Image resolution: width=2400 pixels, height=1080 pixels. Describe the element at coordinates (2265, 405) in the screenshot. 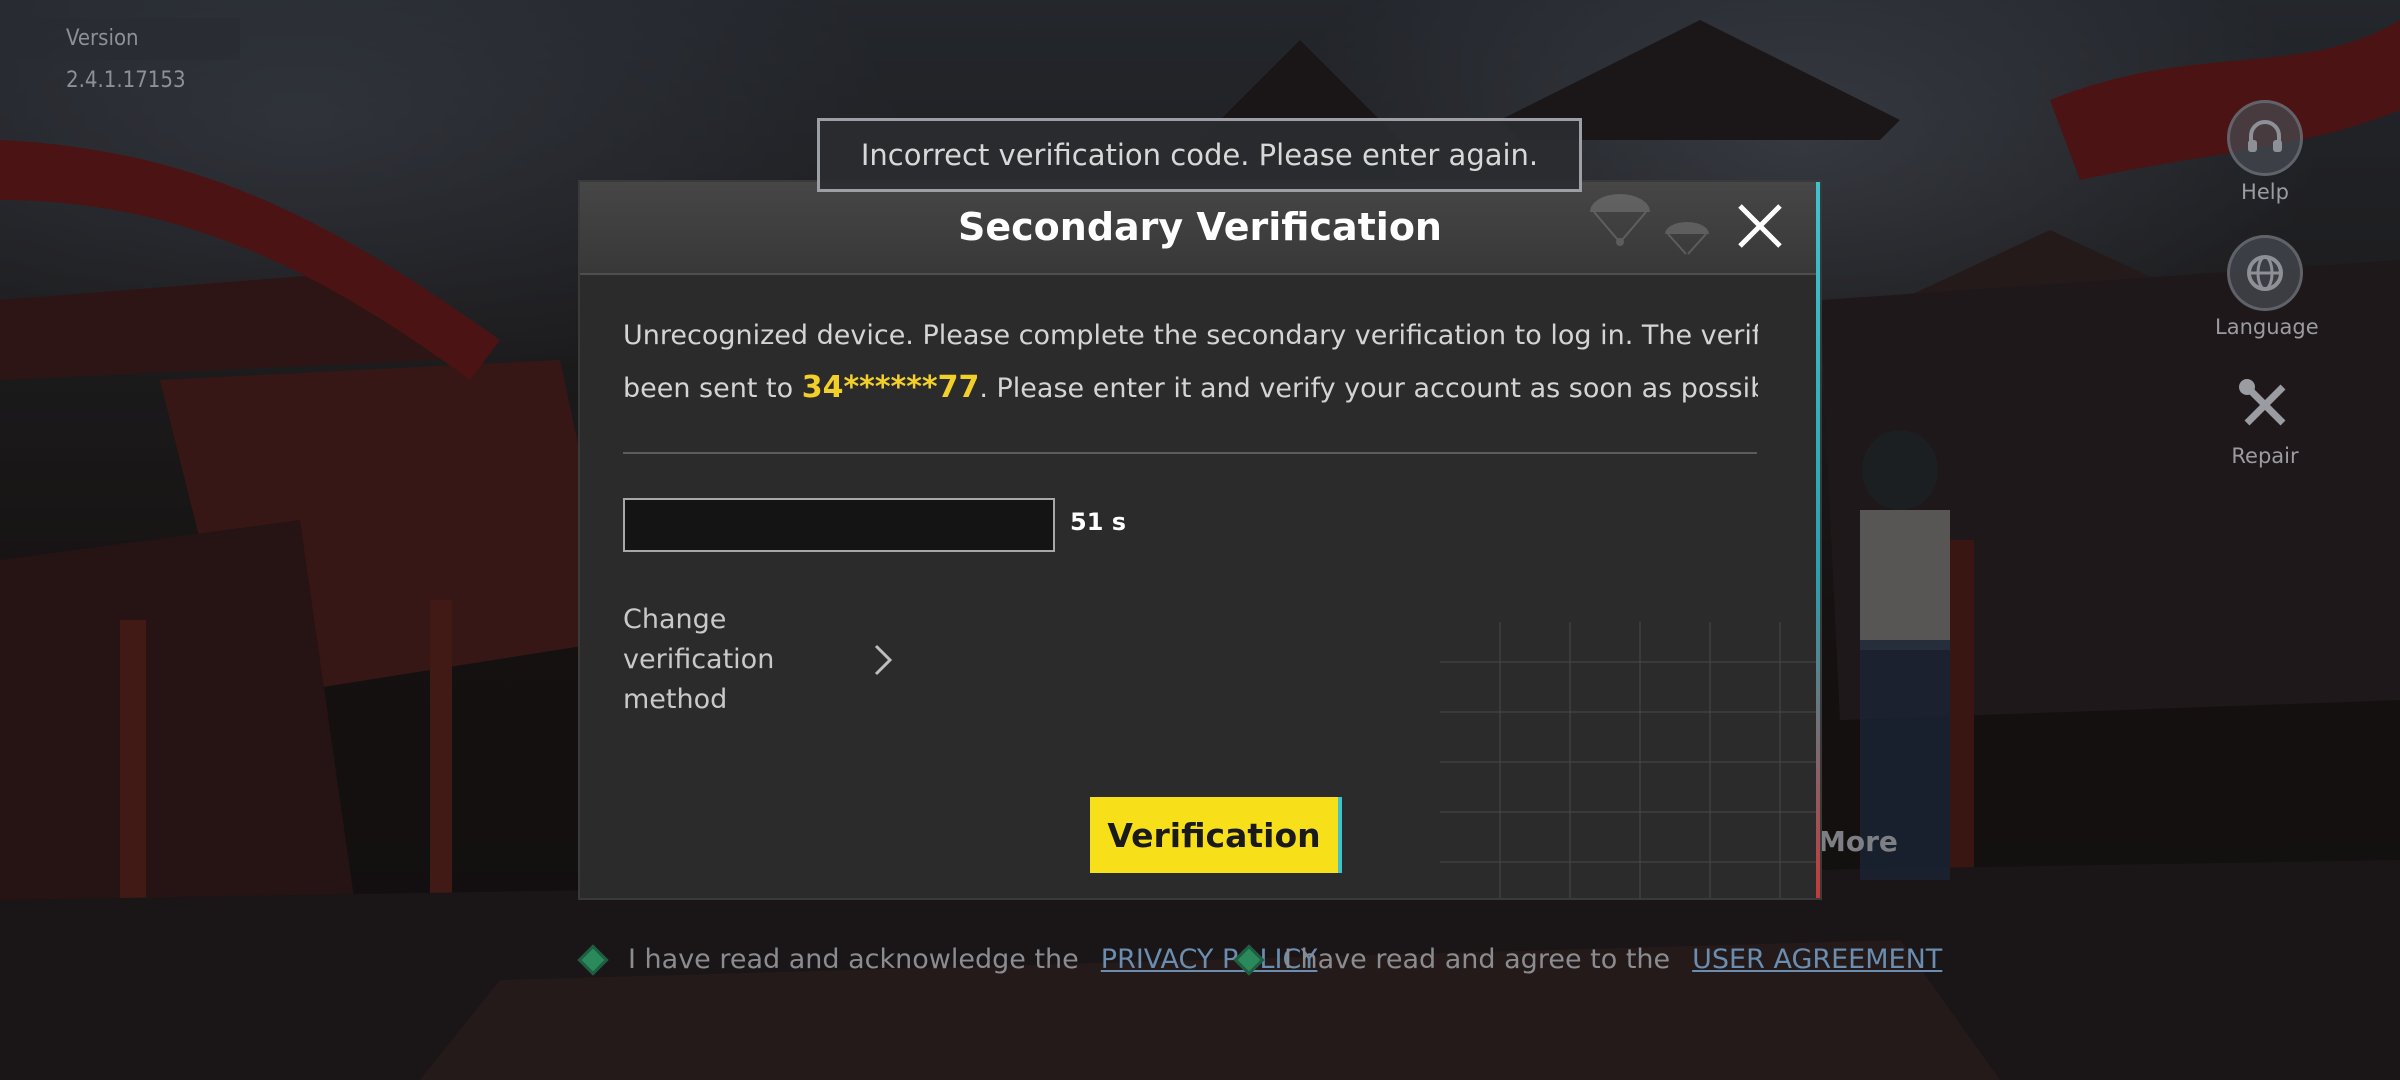

I see `wrench-screwdriver-icon` at that location.